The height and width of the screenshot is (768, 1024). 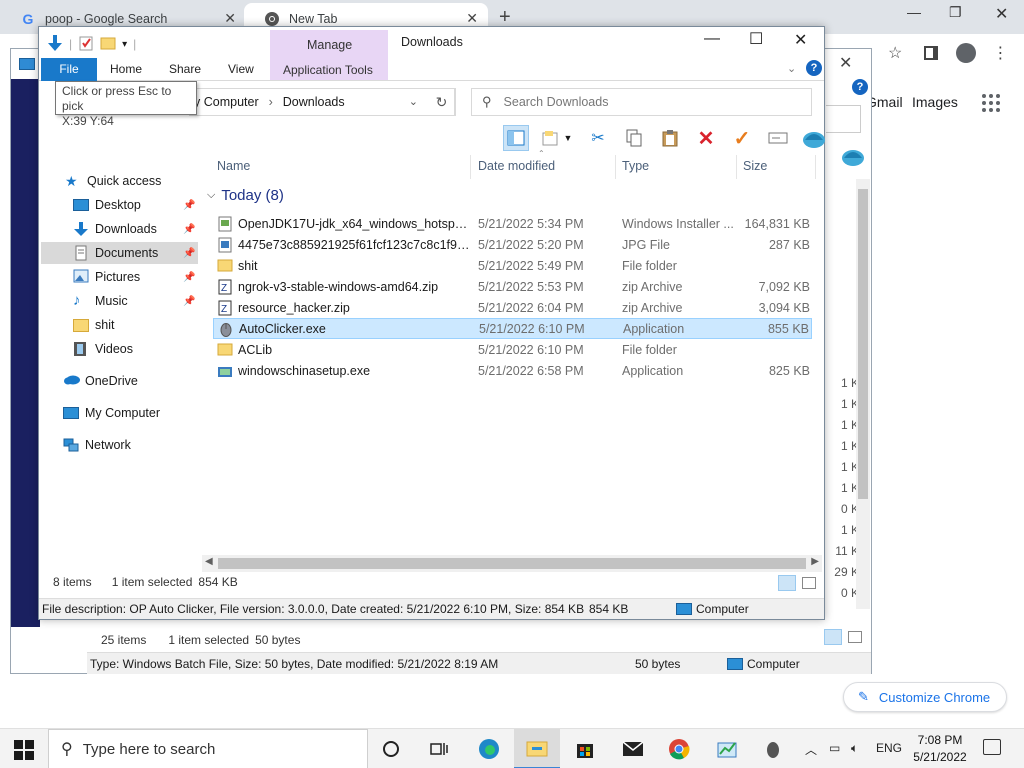 I want to click on input-language: ENG, so click(x=889, y=748).